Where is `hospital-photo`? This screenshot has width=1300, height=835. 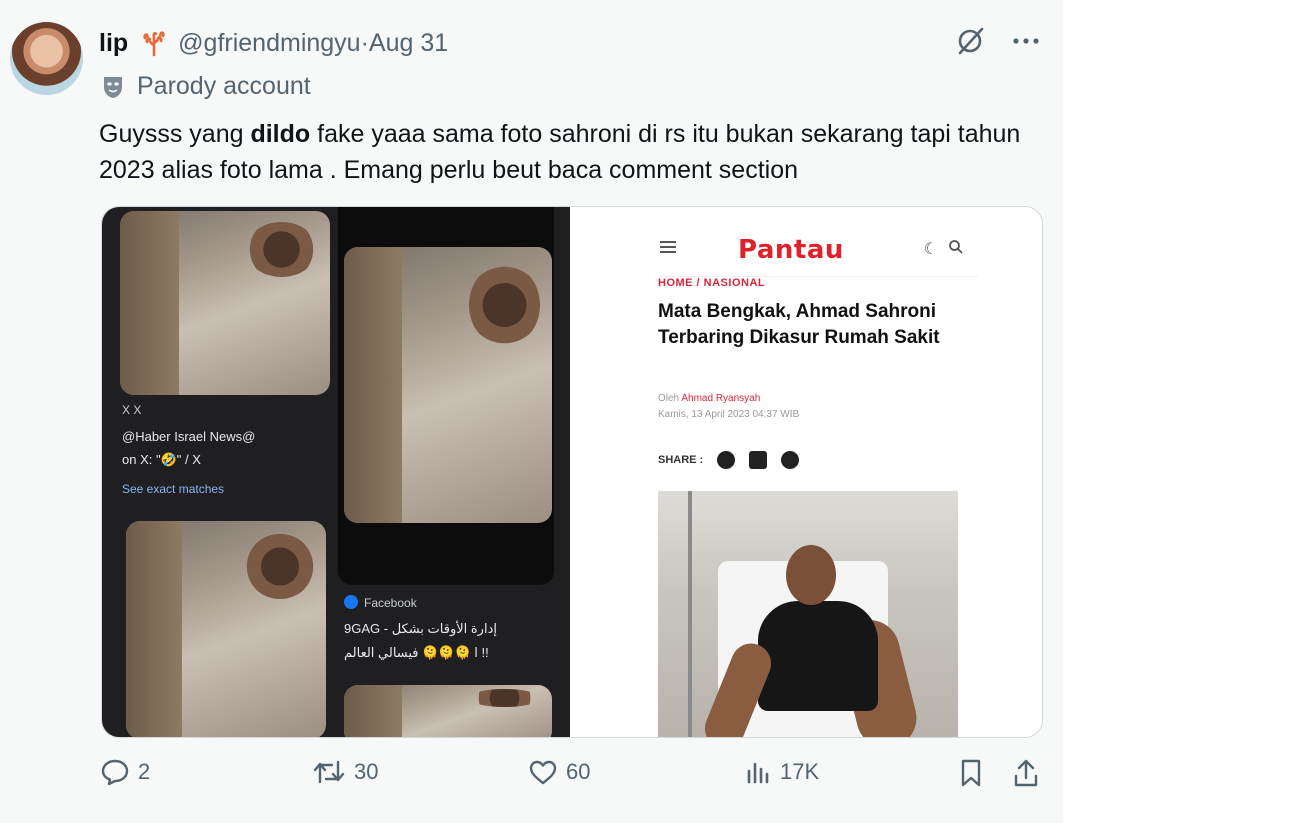 hospital-photo is located at coordinates (808, 614).